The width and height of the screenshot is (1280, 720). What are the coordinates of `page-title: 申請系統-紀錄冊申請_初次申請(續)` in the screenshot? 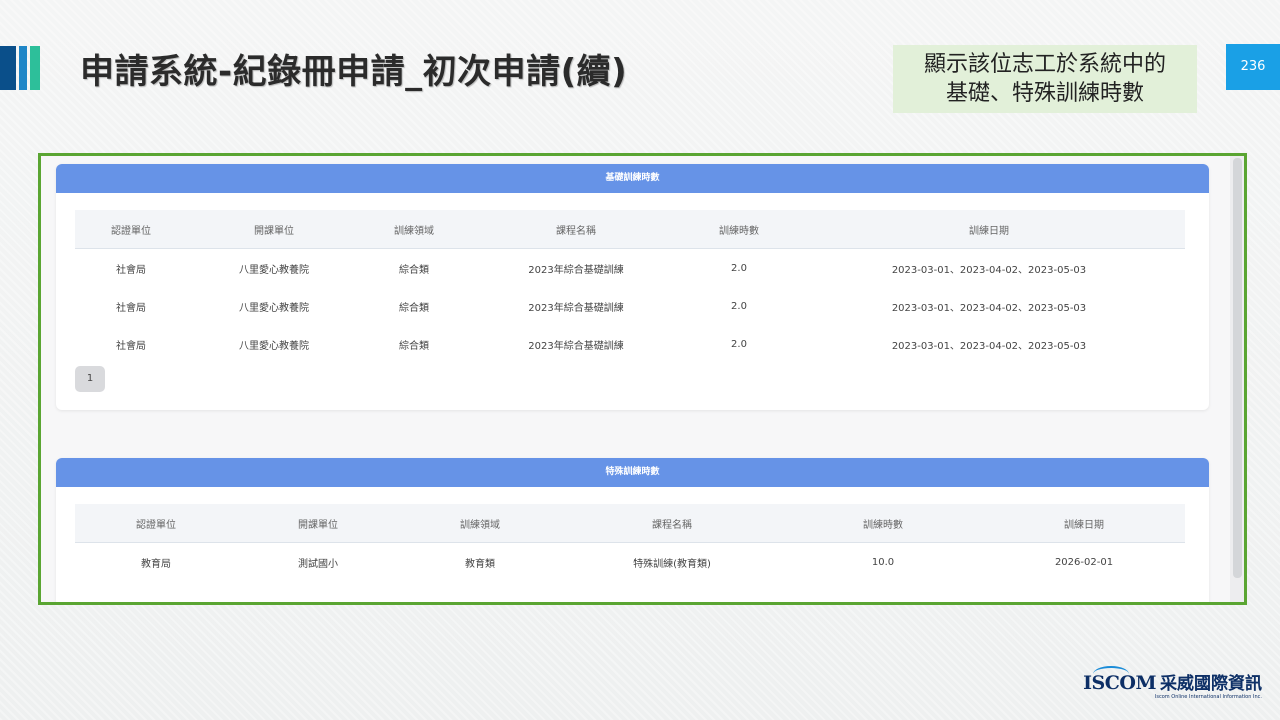 It's located at (354, 72).